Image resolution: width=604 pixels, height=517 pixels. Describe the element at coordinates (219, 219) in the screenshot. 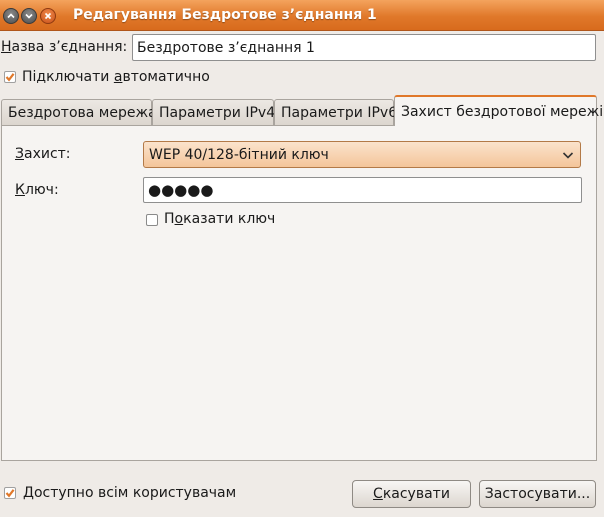

I see `show-key-label: Показати ключ` at that location.